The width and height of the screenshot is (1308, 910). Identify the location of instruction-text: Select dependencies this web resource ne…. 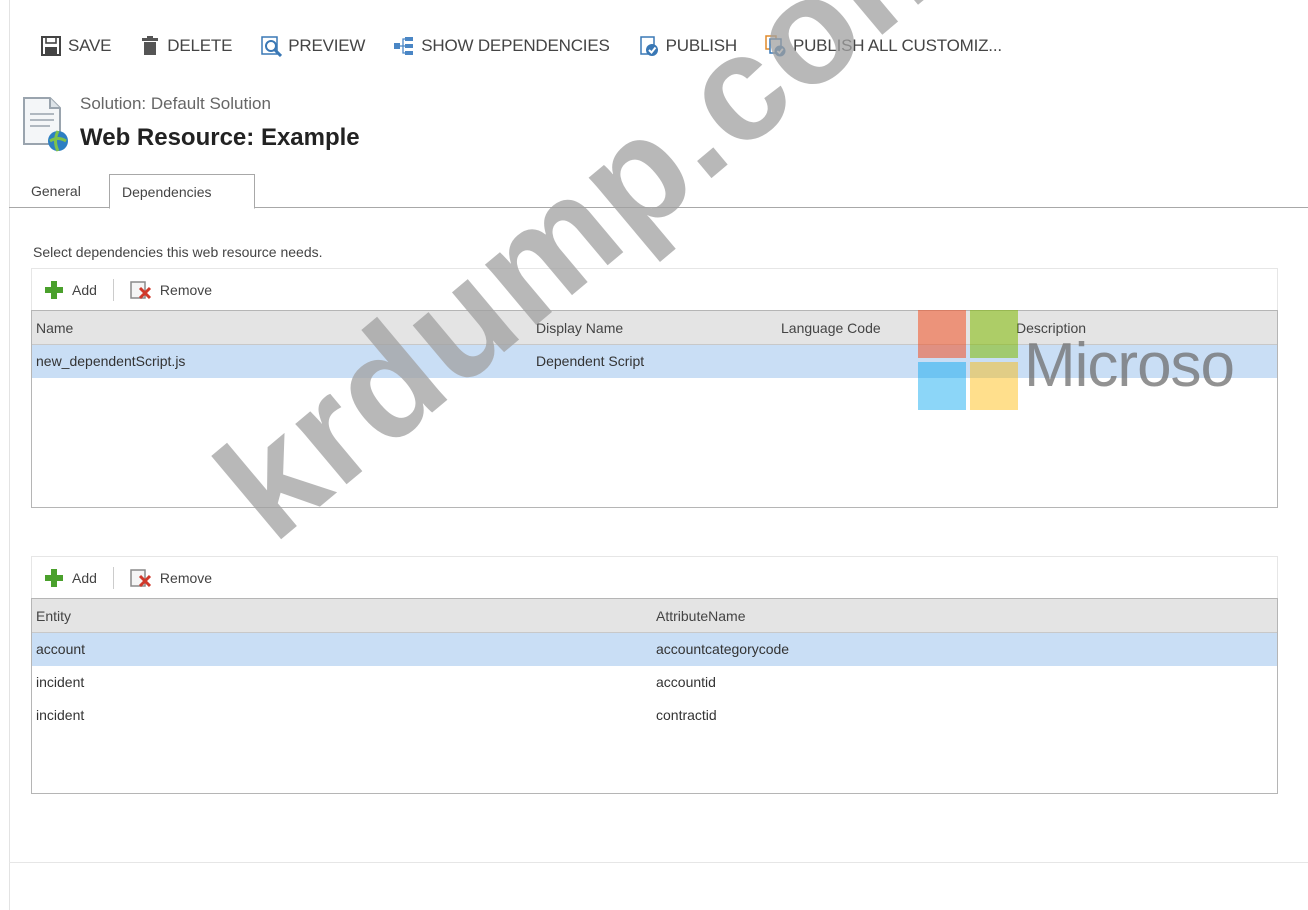
(178, 252).